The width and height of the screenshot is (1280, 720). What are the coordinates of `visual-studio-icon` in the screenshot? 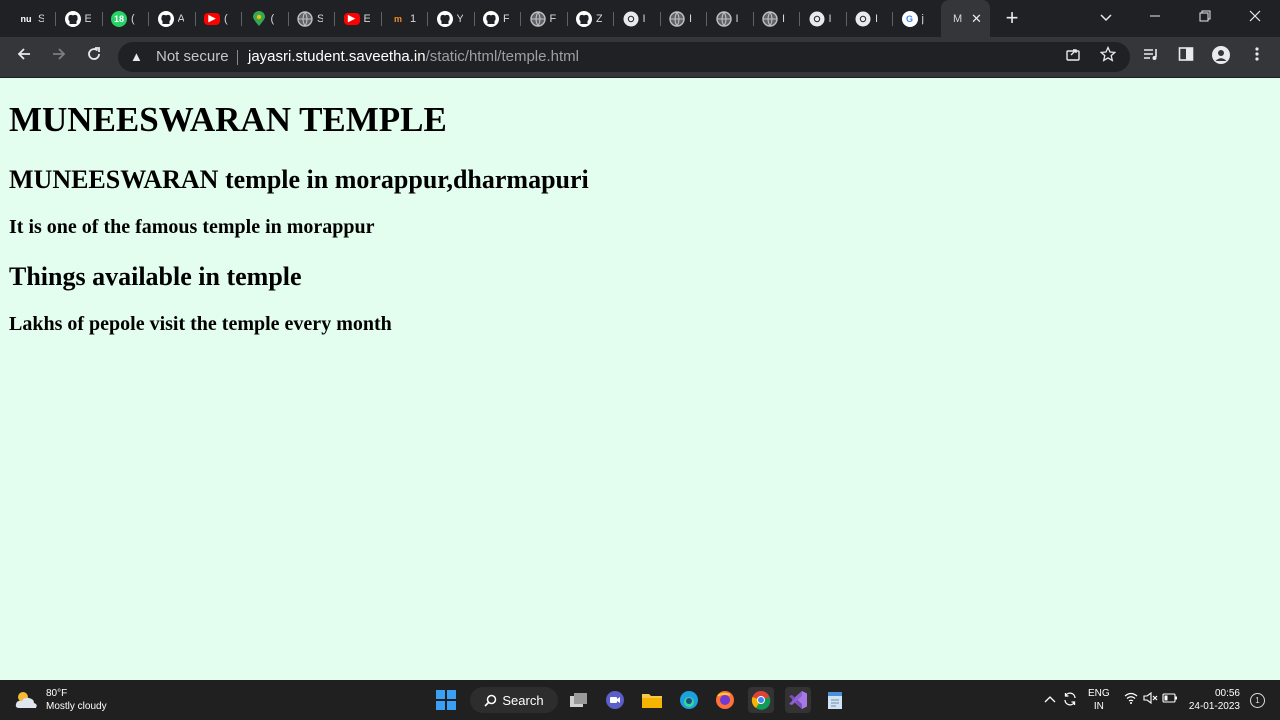 It's located at (798, 700).